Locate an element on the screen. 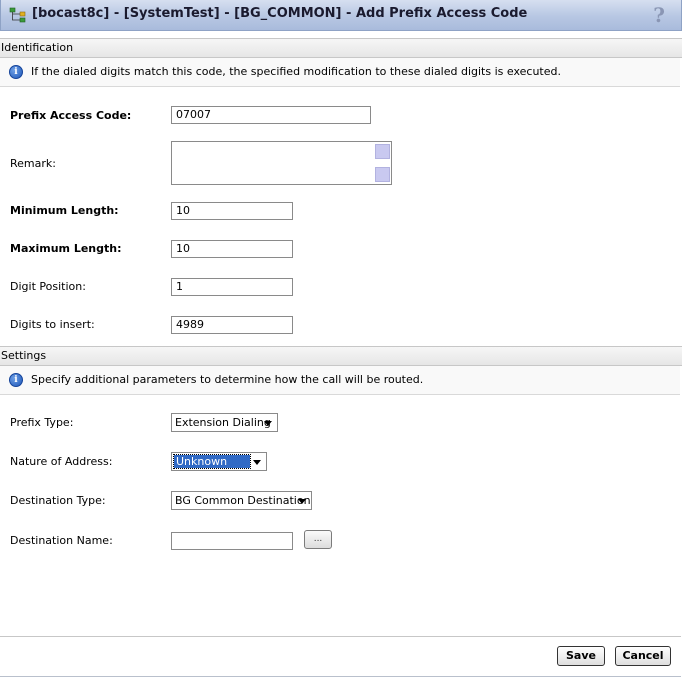 The height and width of the screenshot is (677, 682). remark-scroll-up is located at coordinates (382, 151).